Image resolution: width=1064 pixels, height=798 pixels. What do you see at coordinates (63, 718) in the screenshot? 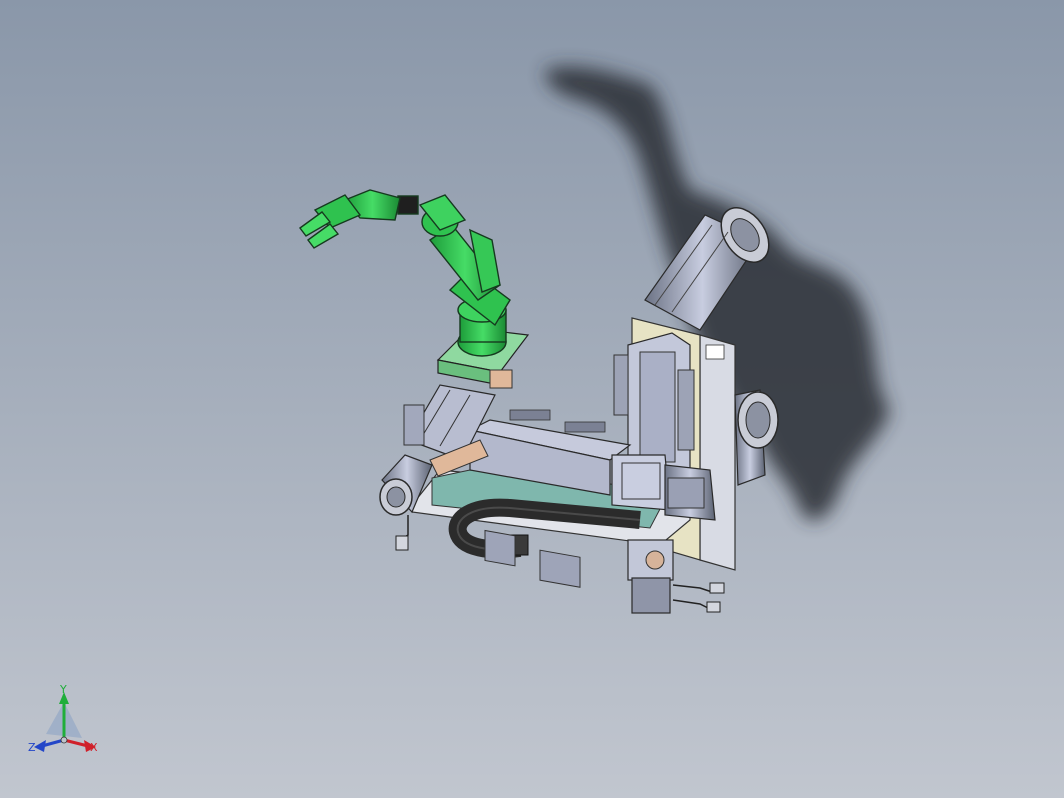
I see `coordinate-triad: Y X Z` at bounding box center [63, 718].